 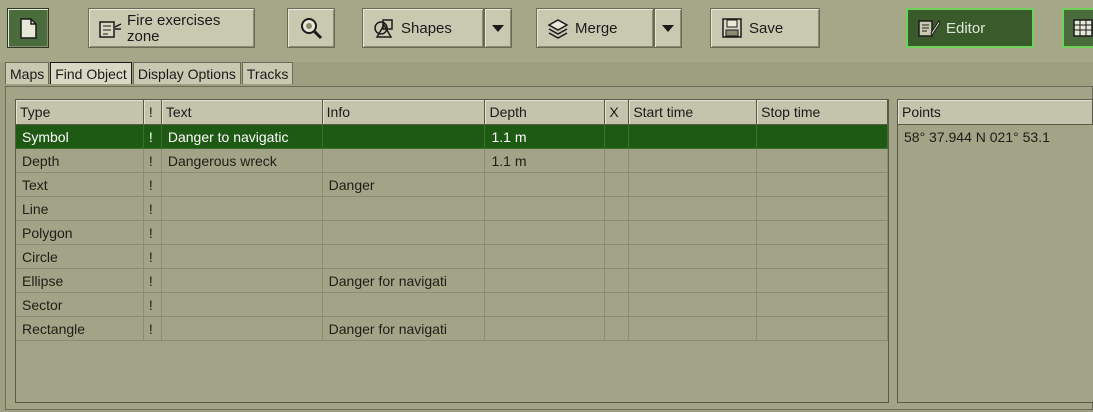 I want to click on table-row: Sector!, so click(x=452, y=305).